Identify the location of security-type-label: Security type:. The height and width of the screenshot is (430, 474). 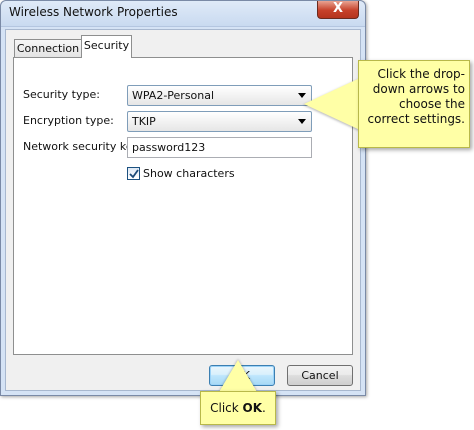
(61, 94).